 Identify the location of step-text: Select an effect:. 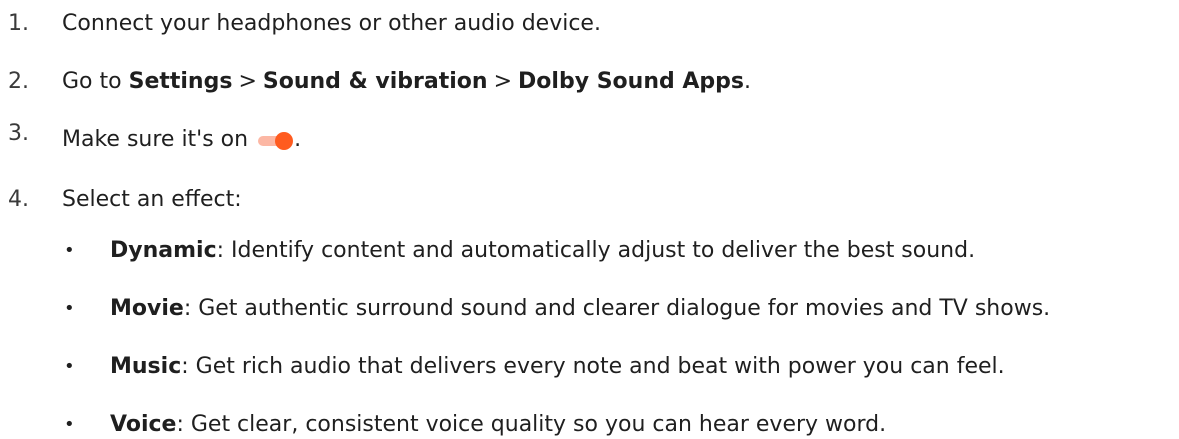
(152, 199).